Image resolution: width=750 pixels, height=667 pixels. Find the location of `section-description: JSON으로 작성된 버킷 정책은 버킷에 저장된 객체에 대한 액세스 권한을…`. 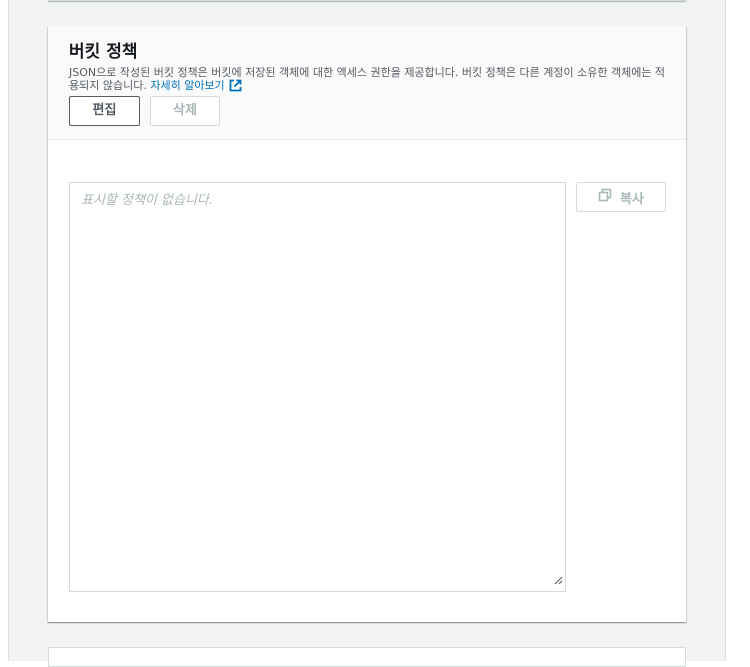

section-description: JSON으로 작성된 버킷 정책은 버킷에 저장된 객체에 대한 액세스 권한을… is located at coordinates (371, 80).